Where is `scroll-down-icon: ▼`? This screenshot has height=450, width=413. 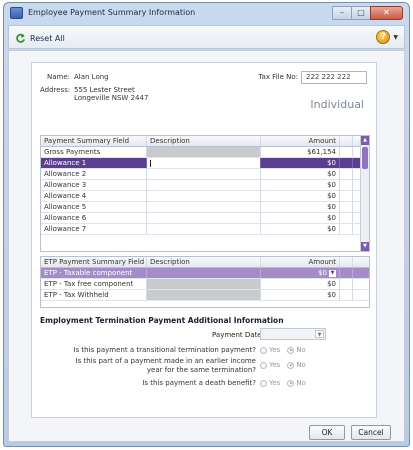 scroll-down-icon: ▼ is located at coordinates (365, 246).